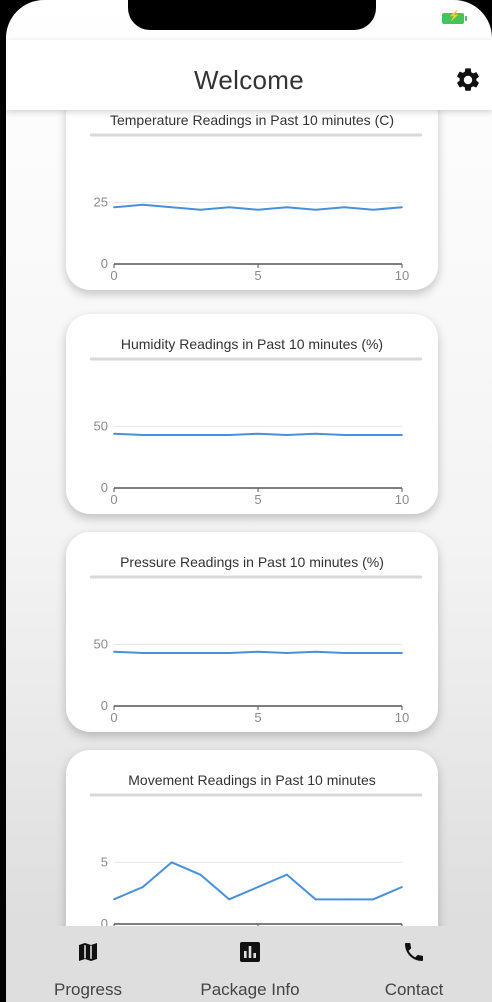 The height and width of the screenshot is (1002, 492). I want to click on nav-package-info: Package Info, so click(250, 964).